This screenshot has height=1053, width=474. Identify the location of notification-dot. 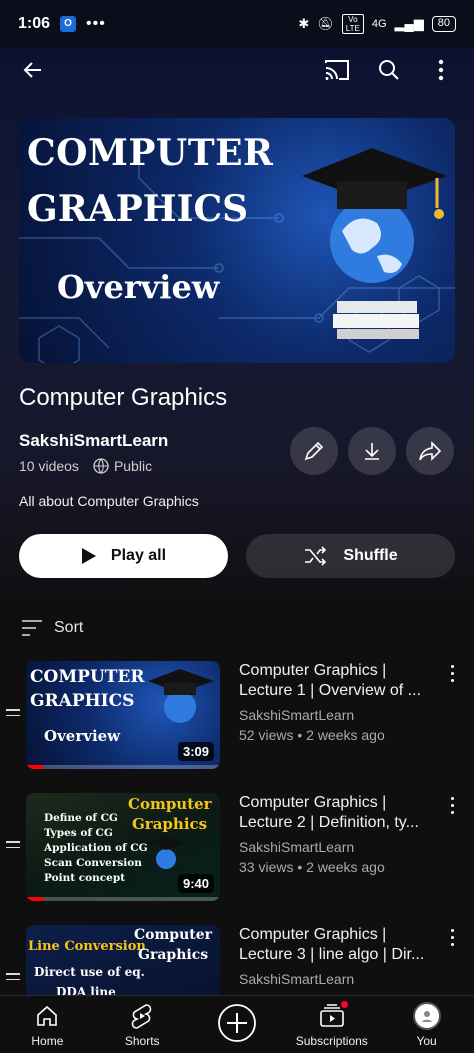
(344, 1004).